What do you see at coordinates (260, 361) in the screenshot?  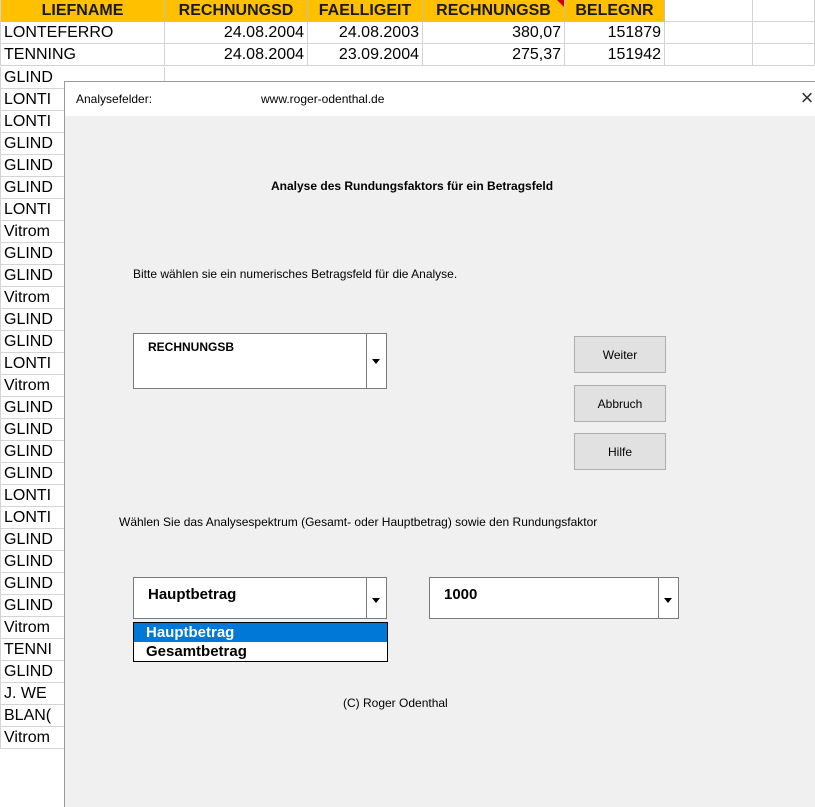 I see `amount-field-select: RECHNUNGSB` at bounding box center [260, 361].